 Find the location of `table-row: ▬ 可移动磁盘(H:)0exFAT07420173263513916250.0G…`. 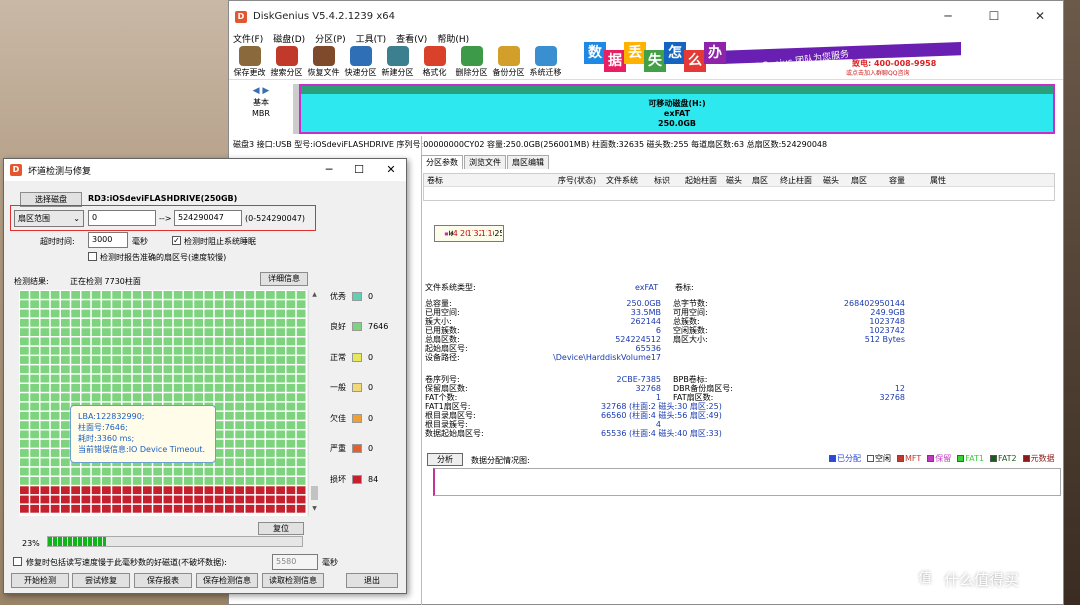

table-row: ▬ 可移动磁盘(H:)0exFAT07420173263513916250.0G… is located at coordinates (469, 233).